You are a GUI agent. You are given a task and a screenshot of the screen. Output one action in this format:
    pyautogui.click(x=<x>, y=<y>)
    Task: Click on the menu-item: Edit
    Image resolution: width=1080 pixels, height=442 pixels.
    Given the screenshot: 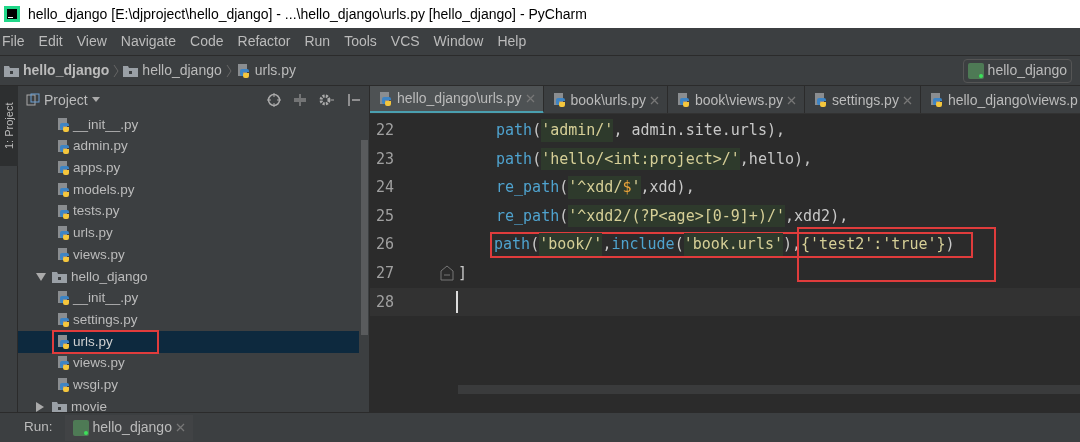 What is the action you would take?
    pyautogui.click(x=50, y=41)
    